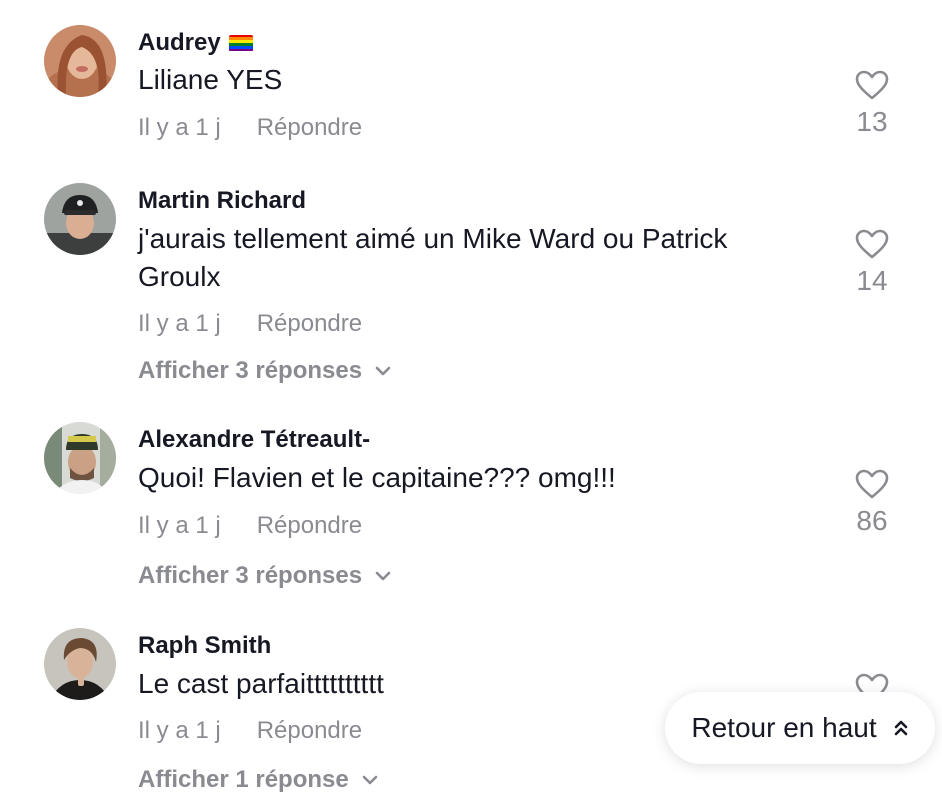 This screenshot has width=942, height=794. What do you see at coordinates (222, 201) in the screenshot?
I see `username: Martin Richard` at bounding box center [222, 201].